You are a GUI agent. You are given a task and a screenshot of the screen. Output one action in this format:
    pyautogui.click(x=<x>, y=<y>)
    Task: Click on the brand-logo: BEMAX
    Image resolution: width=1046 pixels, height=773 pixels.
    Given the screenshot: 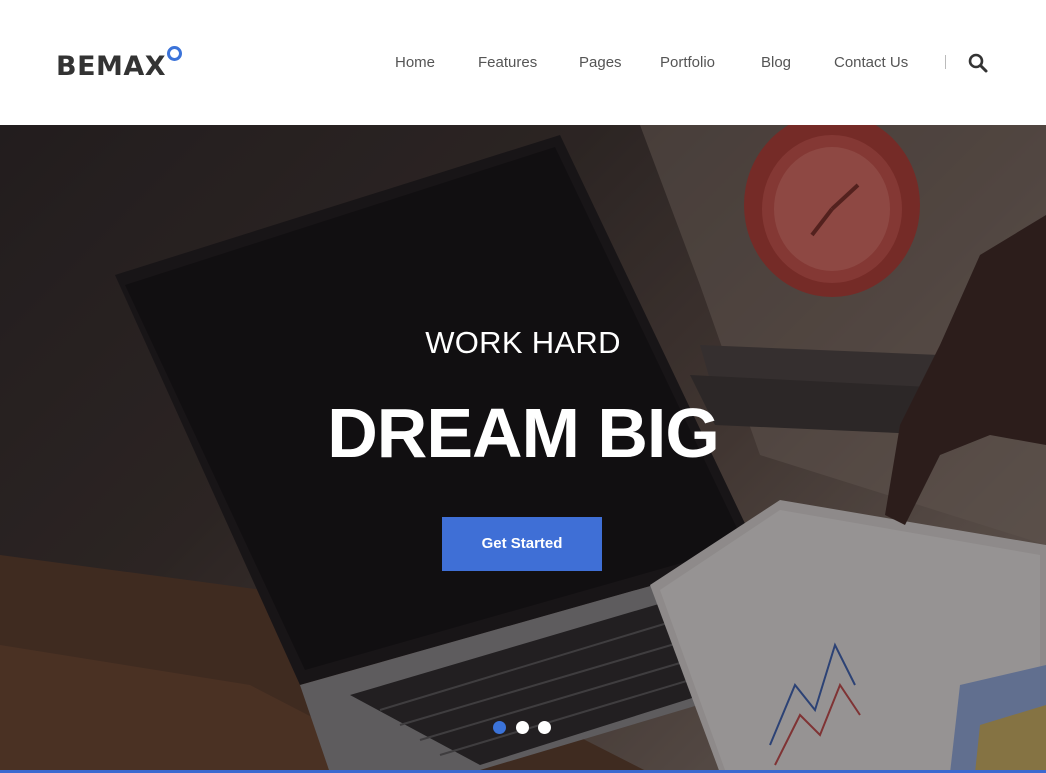 What is the action you would take?
    pyautogui.click(x=111, y=67)
    